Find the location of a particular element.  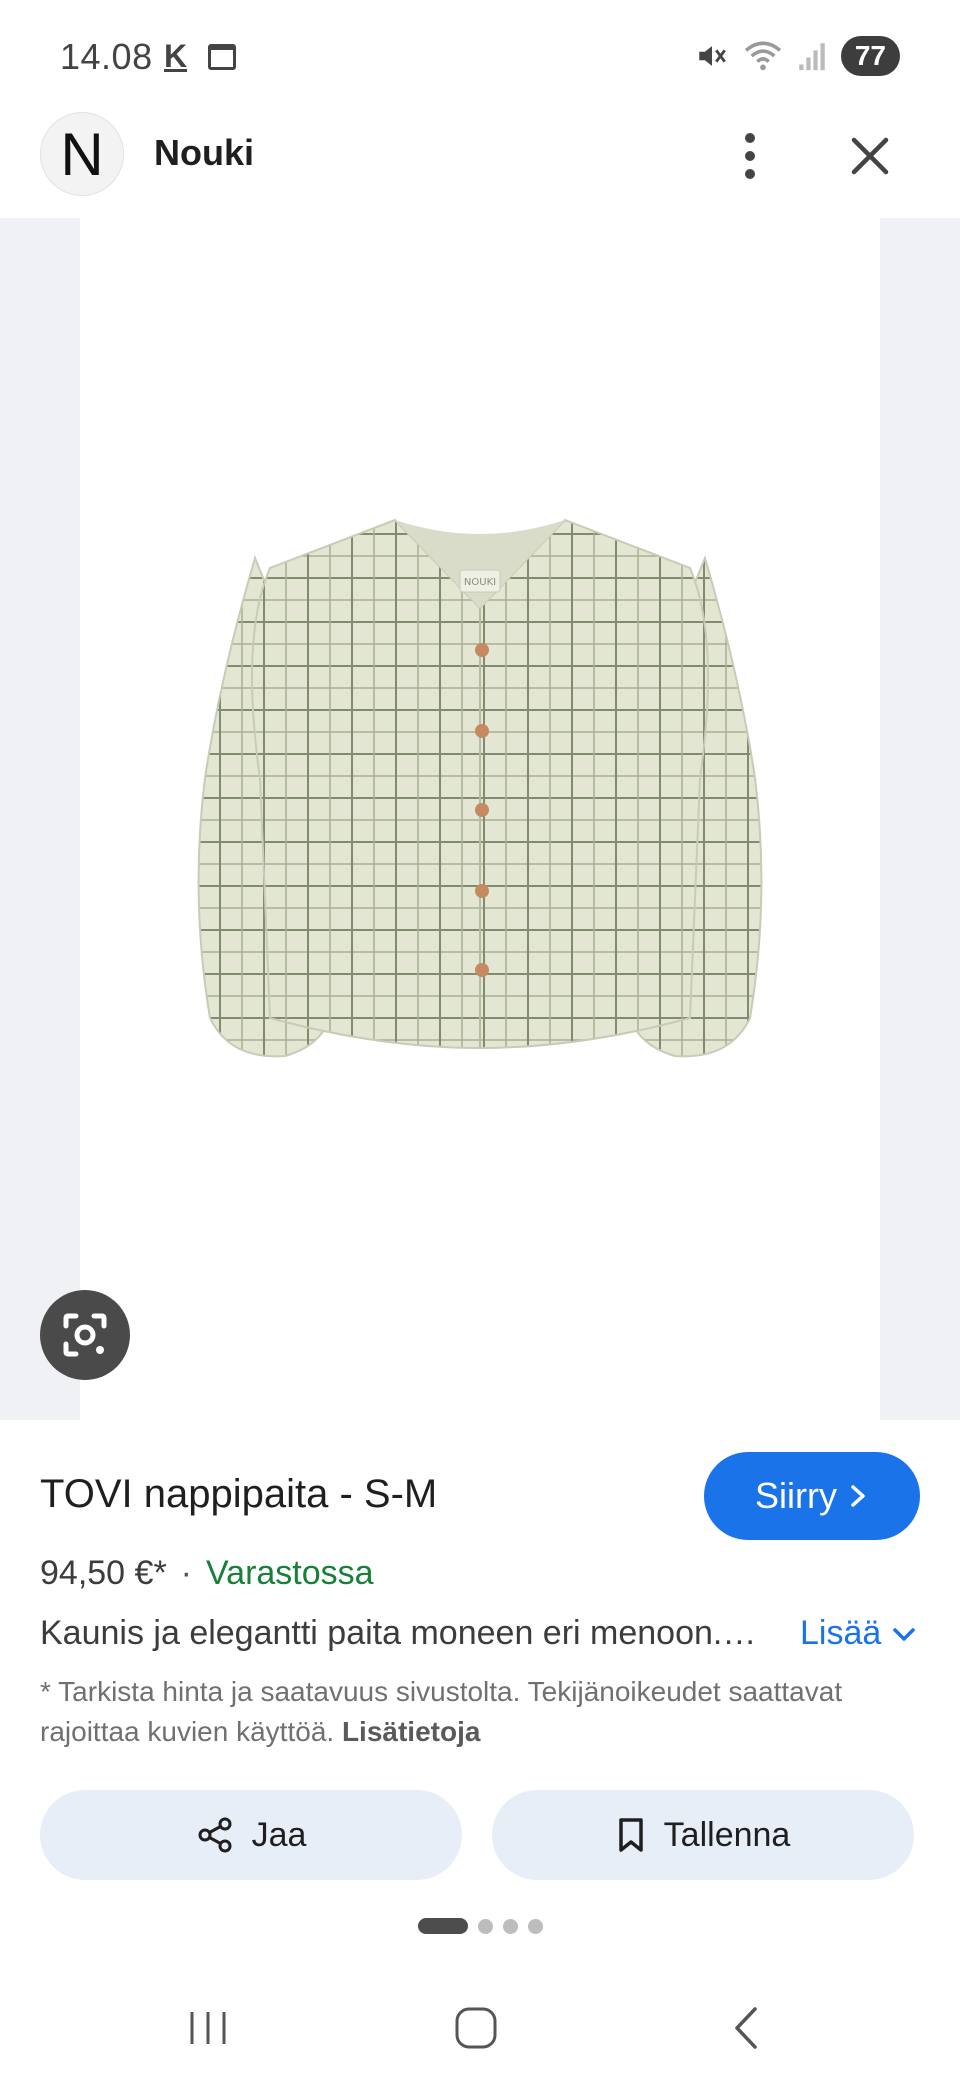

visit-button: Siirry is located at coordinates (812, 1496).